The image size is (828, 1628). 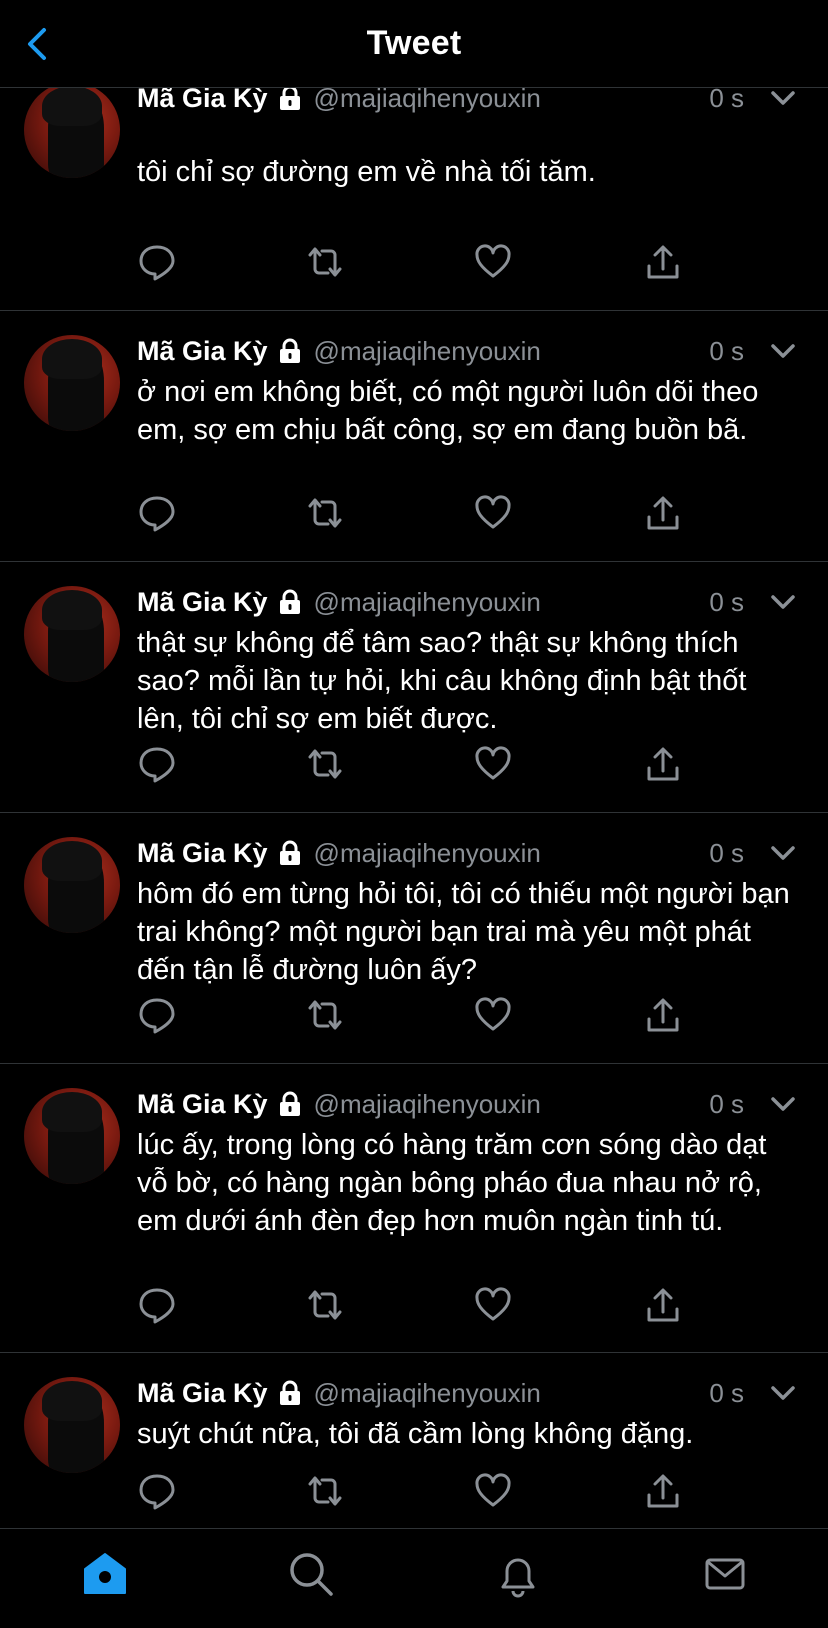 I want to click on tab-messages, so click(x=725, y=1574).